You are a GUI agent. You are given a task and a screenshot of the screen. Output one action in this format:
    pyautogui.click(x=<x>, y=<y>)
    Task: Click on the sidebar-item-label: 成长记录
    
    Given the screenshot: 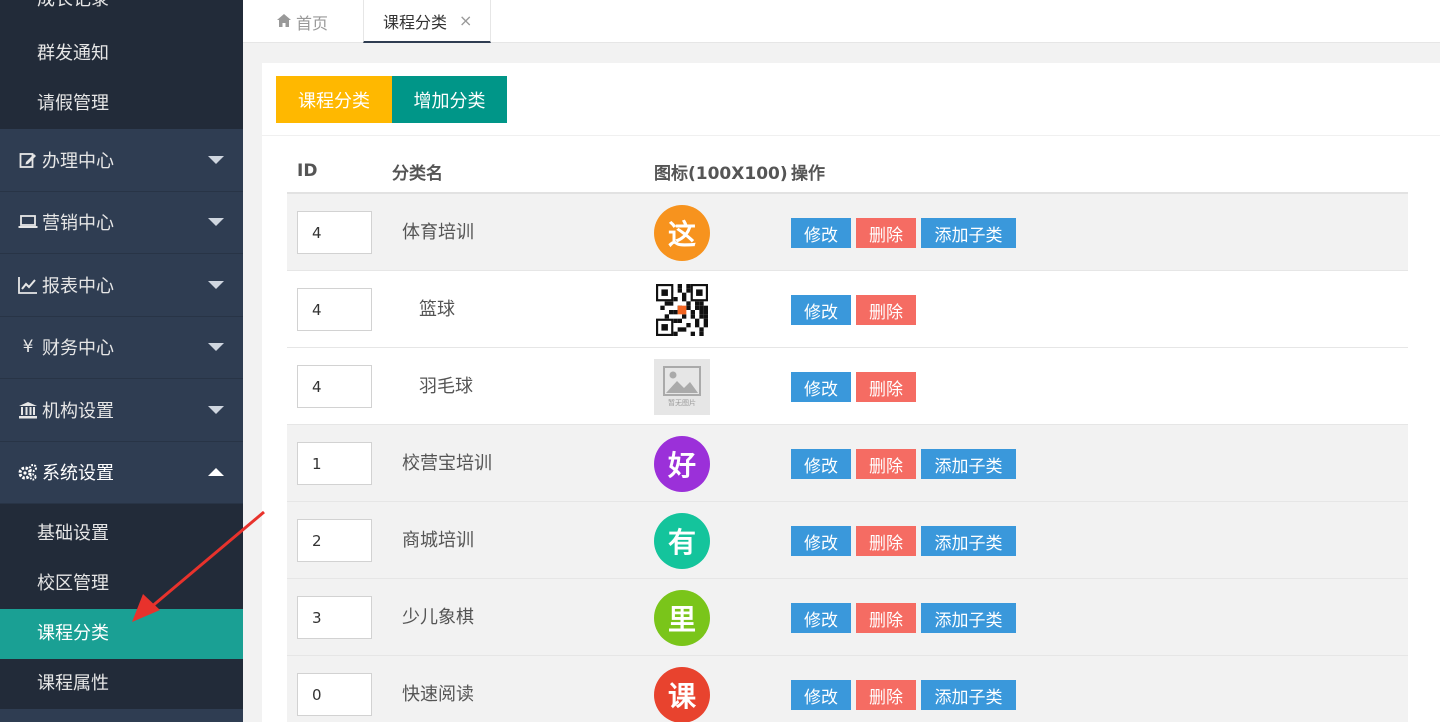 What is the action you would take?
    pyautogui.click(x=73, y=5)
    